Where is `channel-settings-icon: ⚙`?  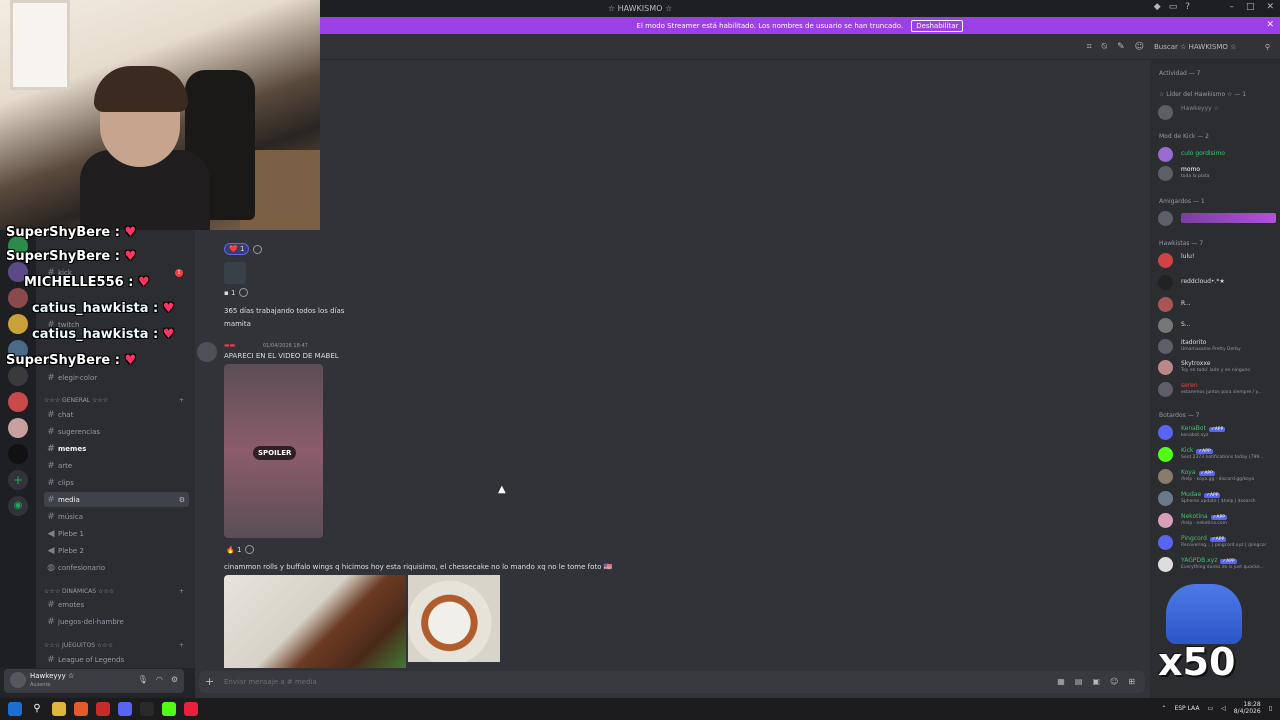 channel-settings-icon: ⚙ is located at coordinates (182, 500).